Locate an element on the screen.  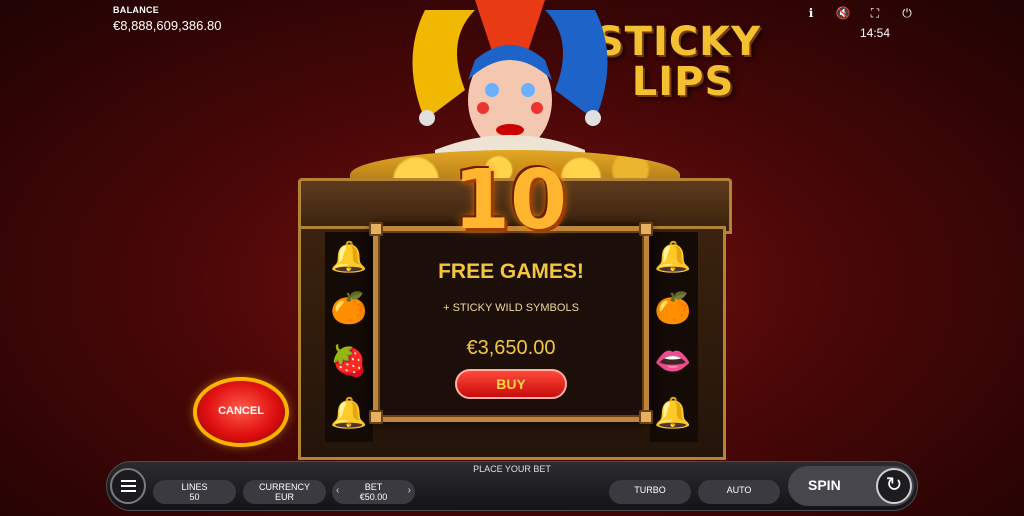
mute-icon: 🔇 is located at coordinates (843, 13).